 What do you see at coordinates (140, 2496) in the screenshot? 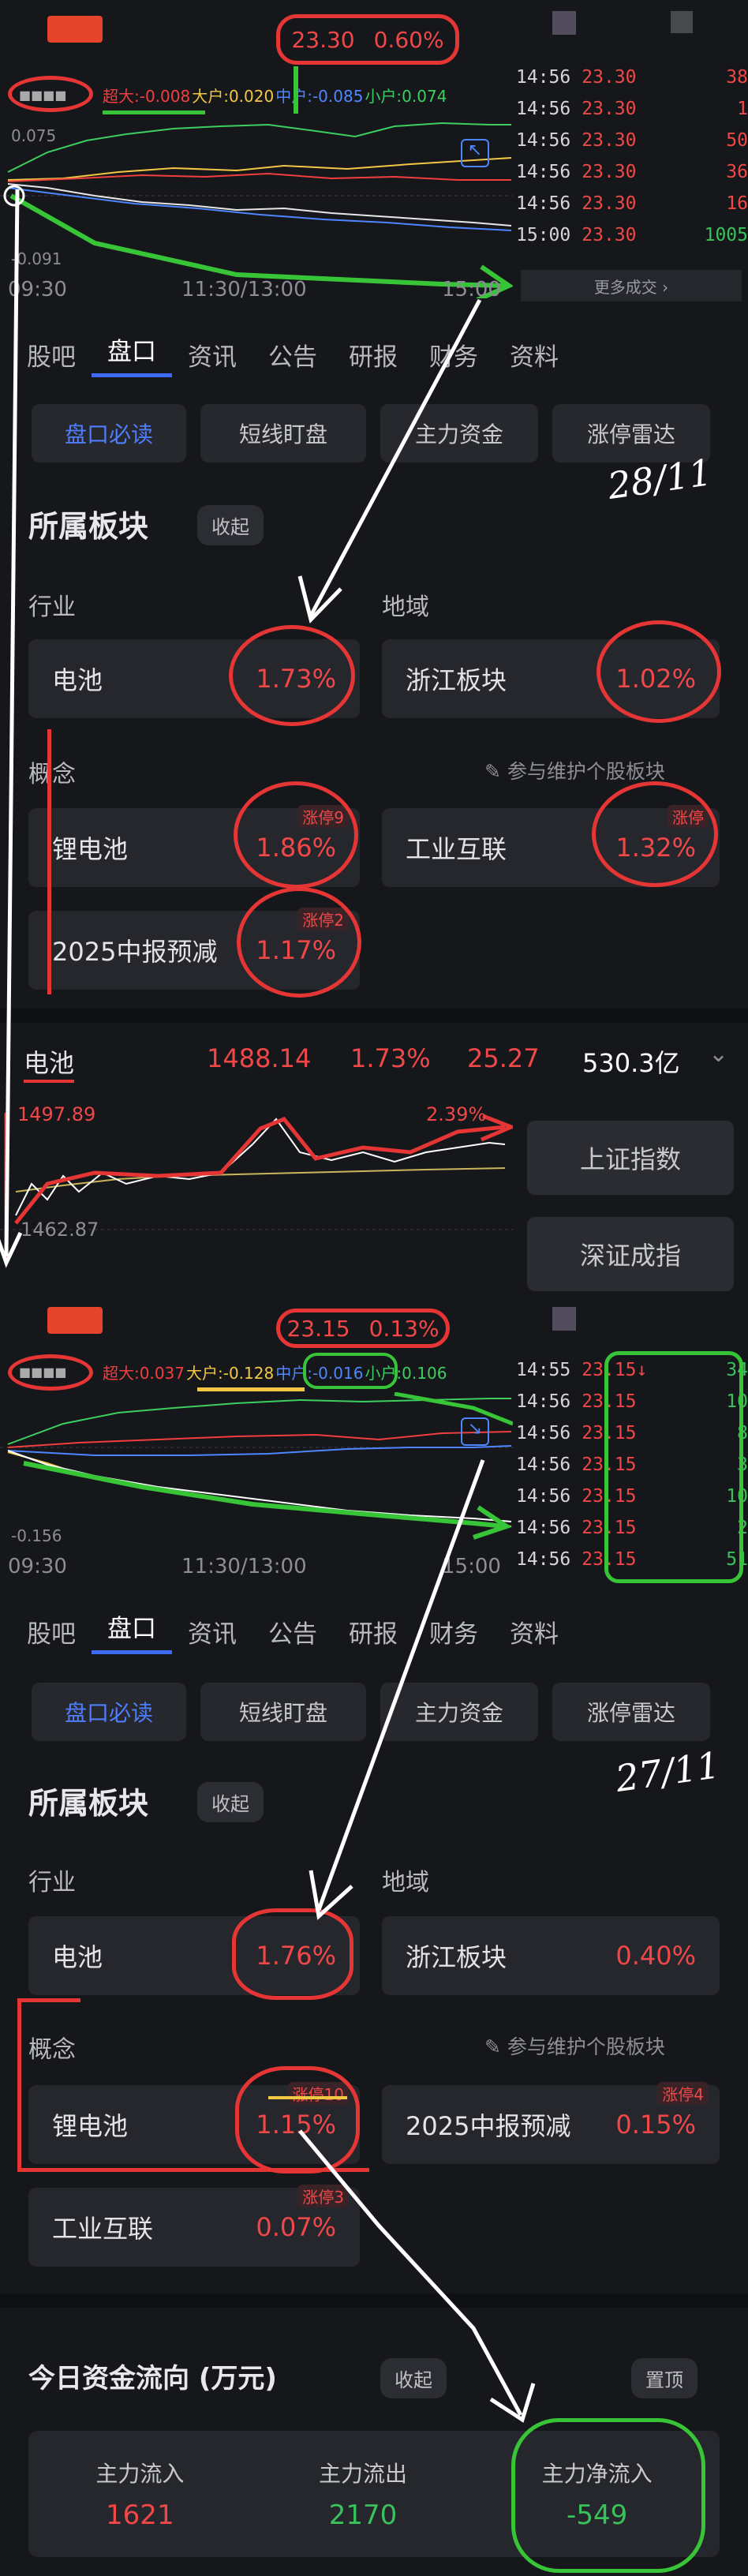
I see `main-inflow: 主力流入 1621` at bounding box center [140, 2496].